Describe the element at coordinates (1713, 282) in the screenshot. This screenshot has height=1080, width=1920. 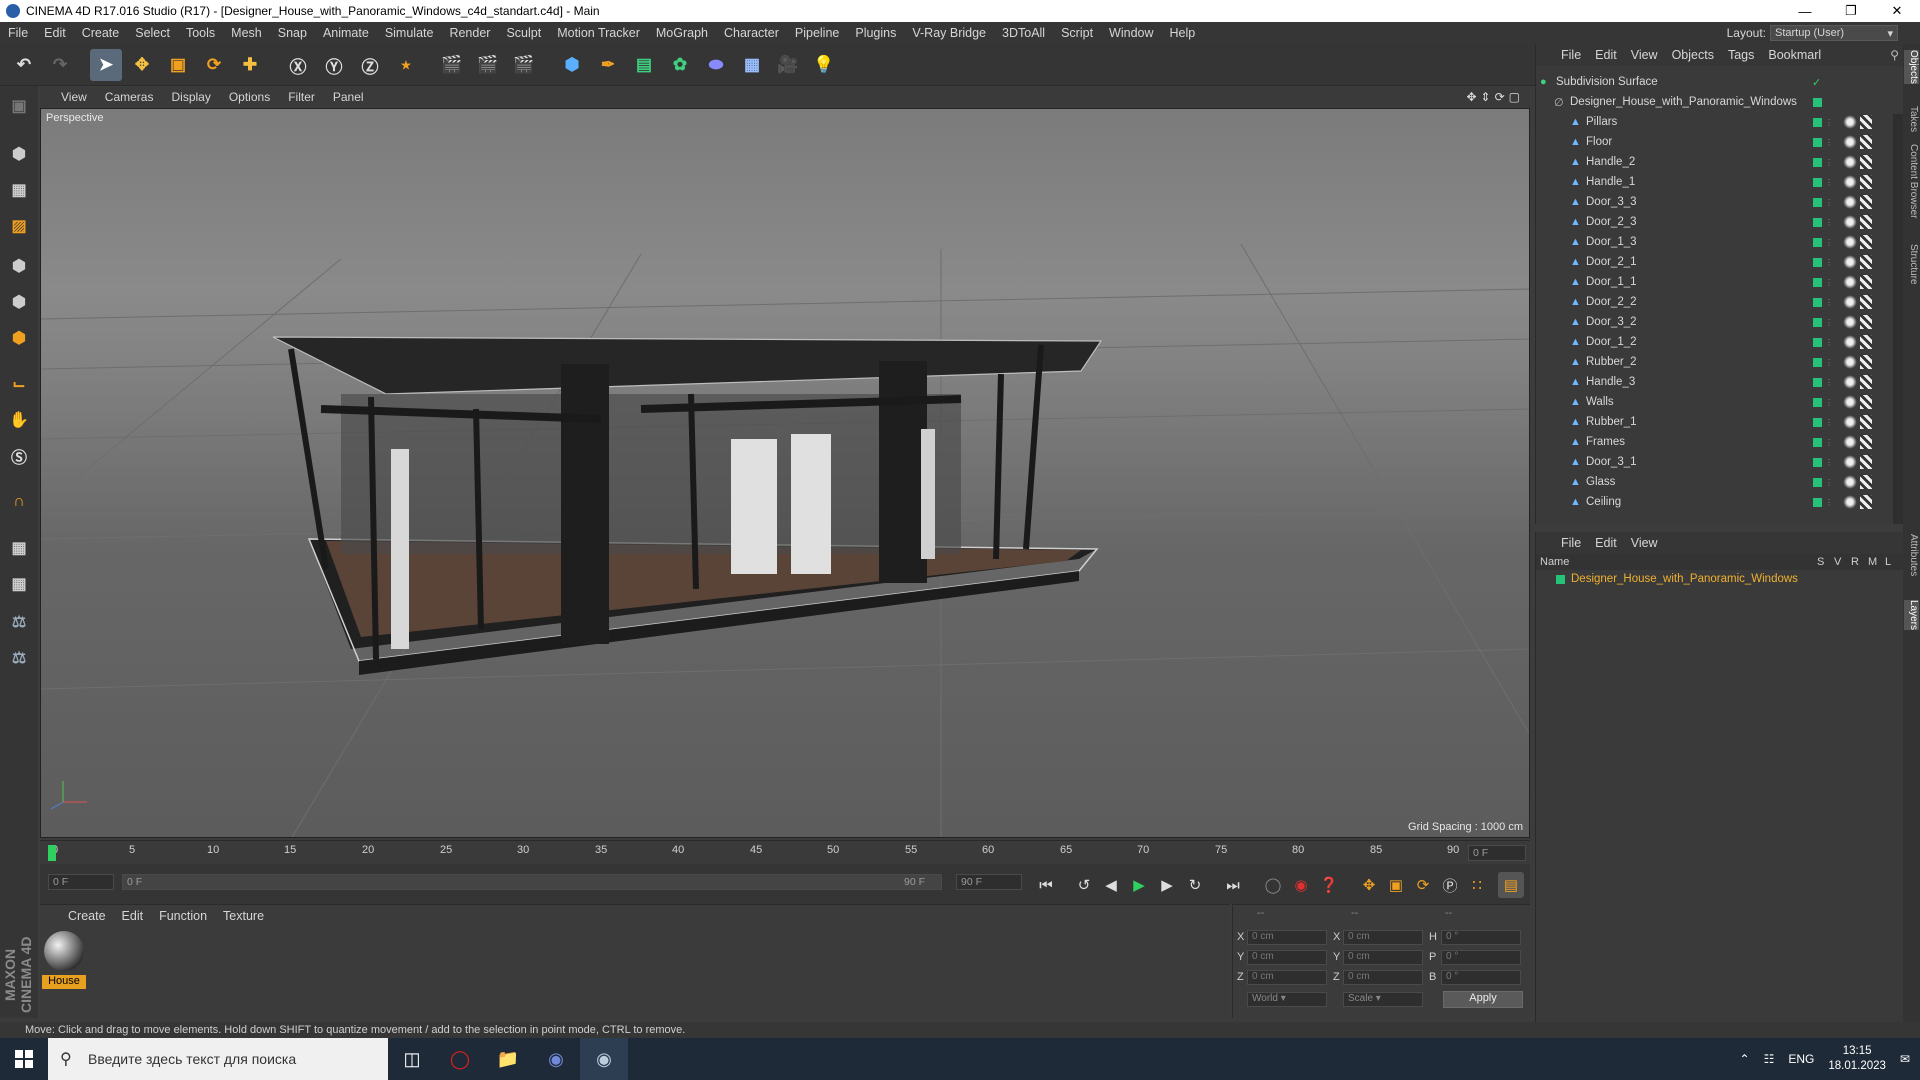
I see `object-row: ▲ Door_1_1 ⋮` at that location.